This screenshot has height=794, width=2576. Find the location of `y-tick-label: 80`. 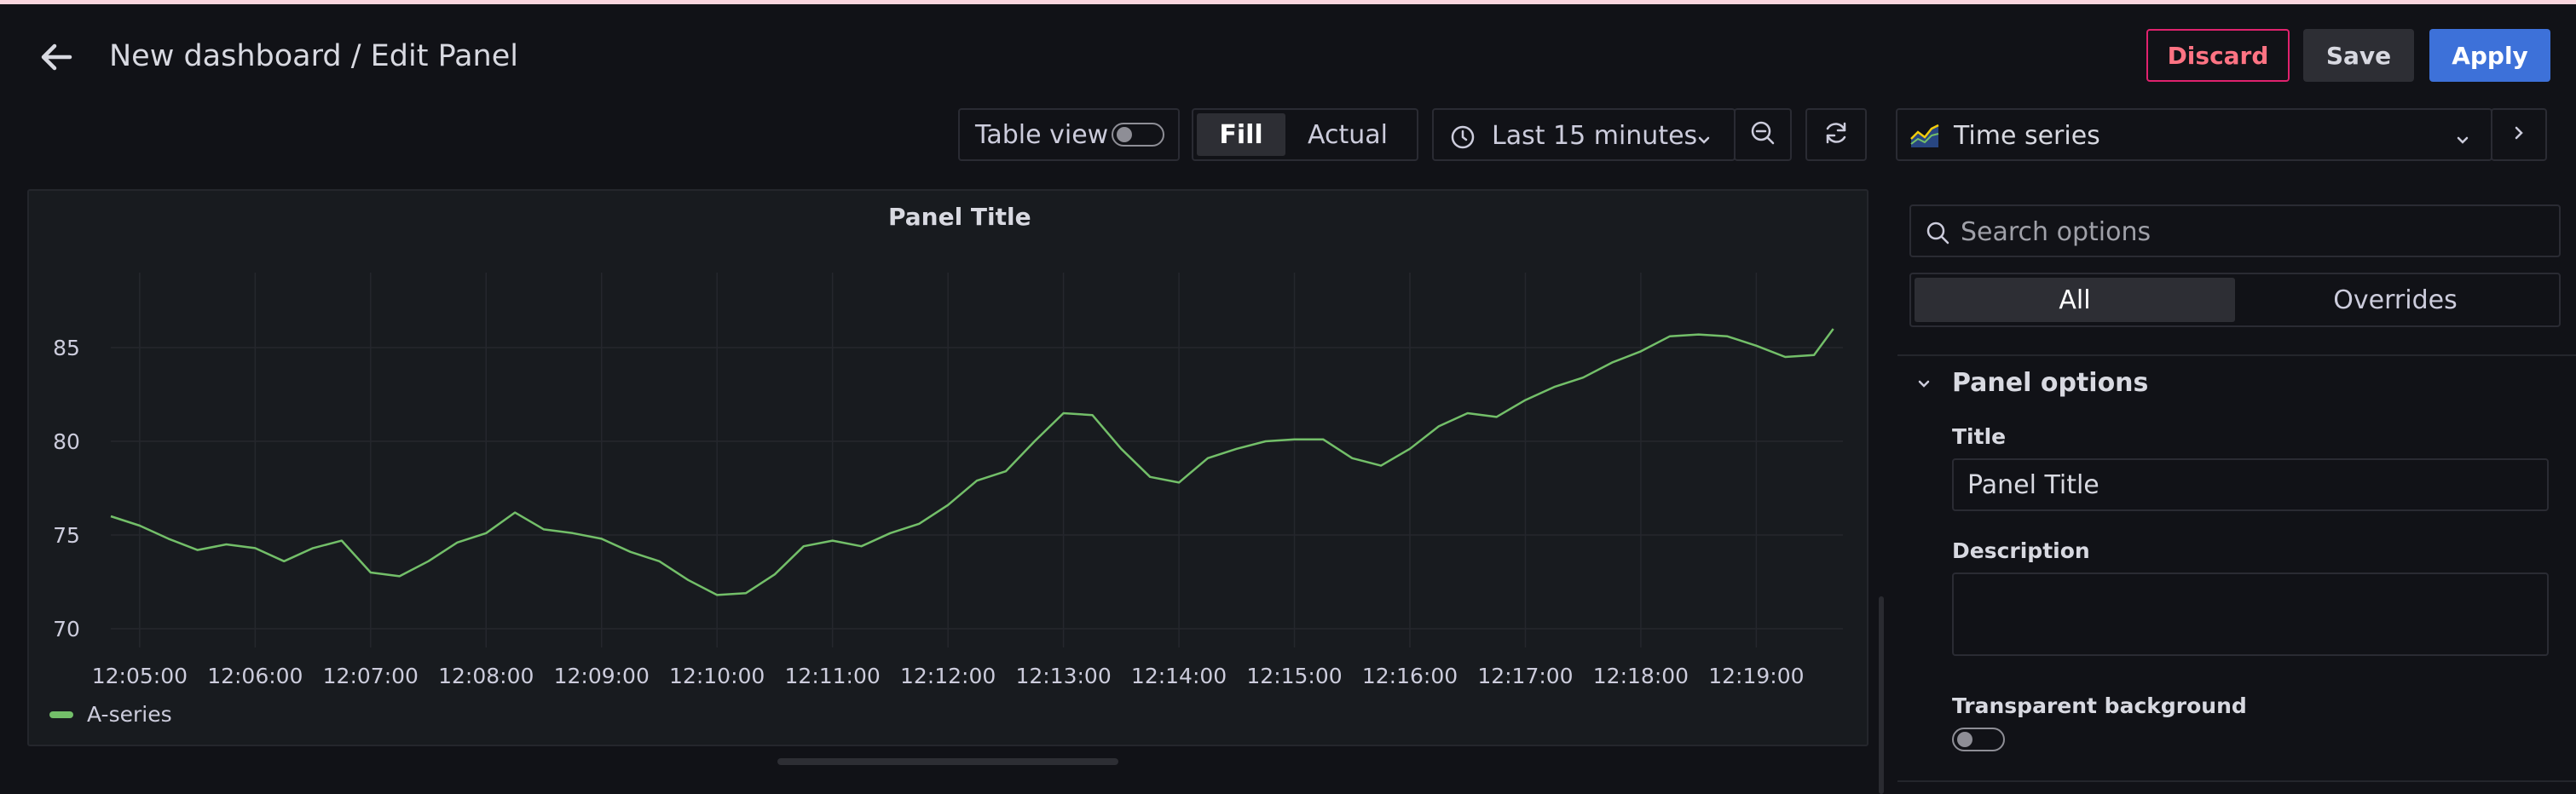

y-tick-label: 80 is located at coordinates (66, 441).